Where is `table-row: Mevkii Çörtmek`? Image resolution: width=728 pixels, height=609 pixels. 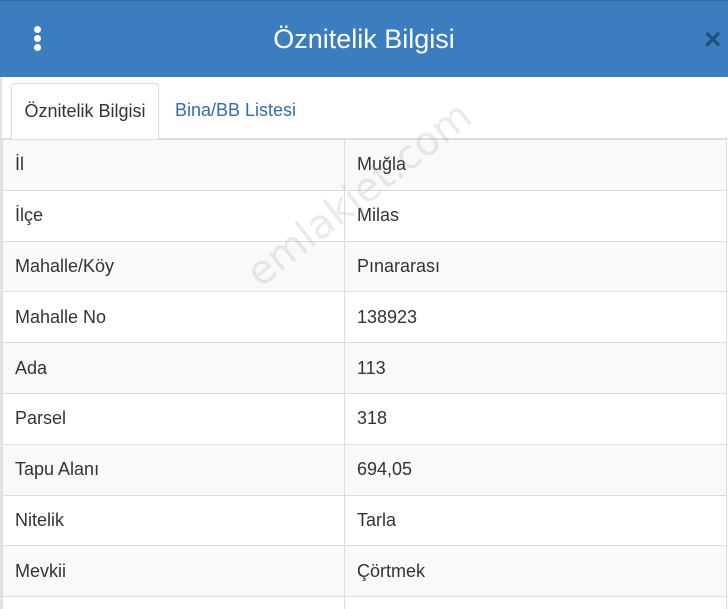 table-row: Mevkii Çörtmek is located at coordinates (364, 571).